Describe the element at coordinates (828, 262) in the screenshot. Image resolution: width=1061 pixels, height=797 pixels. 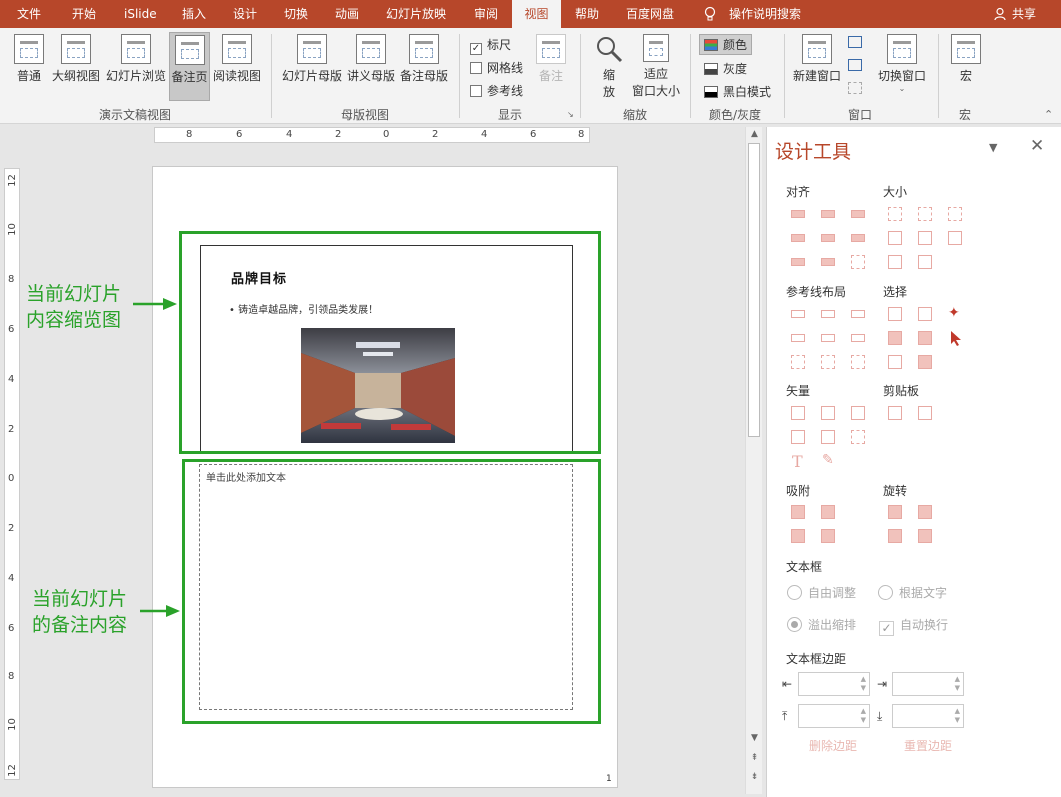
I see `distribute-vertical-icon` at that location.